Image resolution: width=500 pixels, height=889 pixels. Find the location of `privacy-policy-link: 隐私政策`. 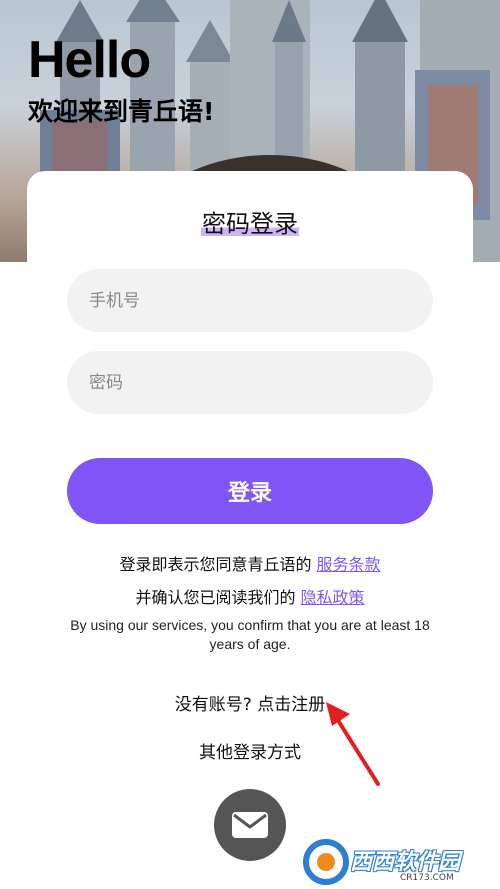

privacy-policy-link: 隐私政策 is located at coordinates (333, 597).